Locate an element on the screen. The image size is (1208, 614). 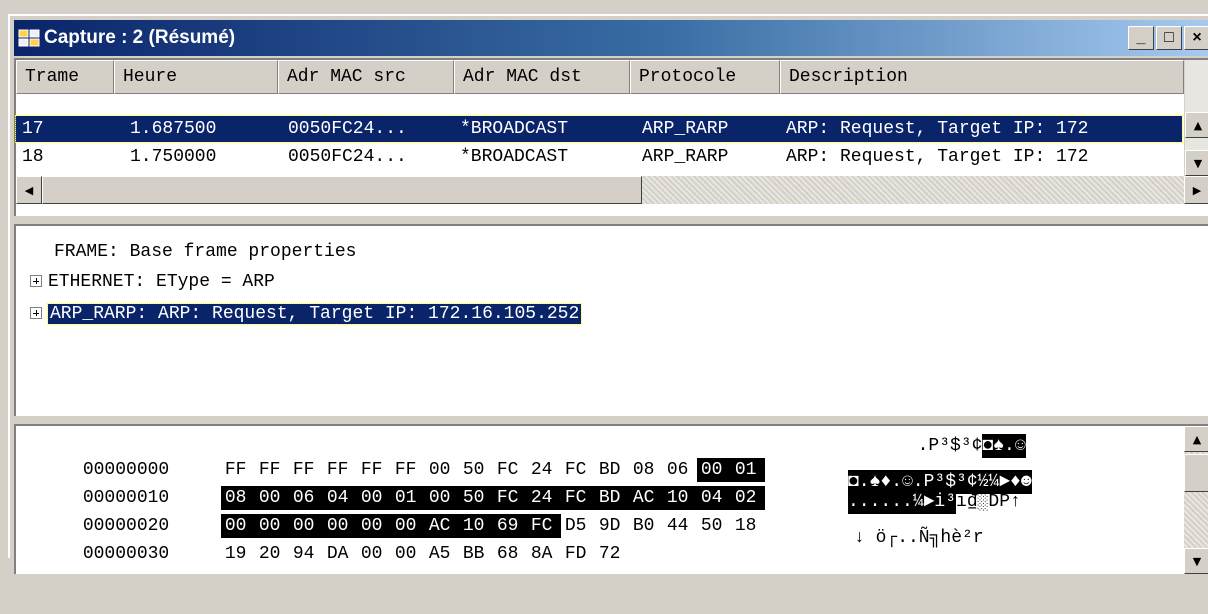
horizontal-scroll-thumb is located at coordinates (342, 190).